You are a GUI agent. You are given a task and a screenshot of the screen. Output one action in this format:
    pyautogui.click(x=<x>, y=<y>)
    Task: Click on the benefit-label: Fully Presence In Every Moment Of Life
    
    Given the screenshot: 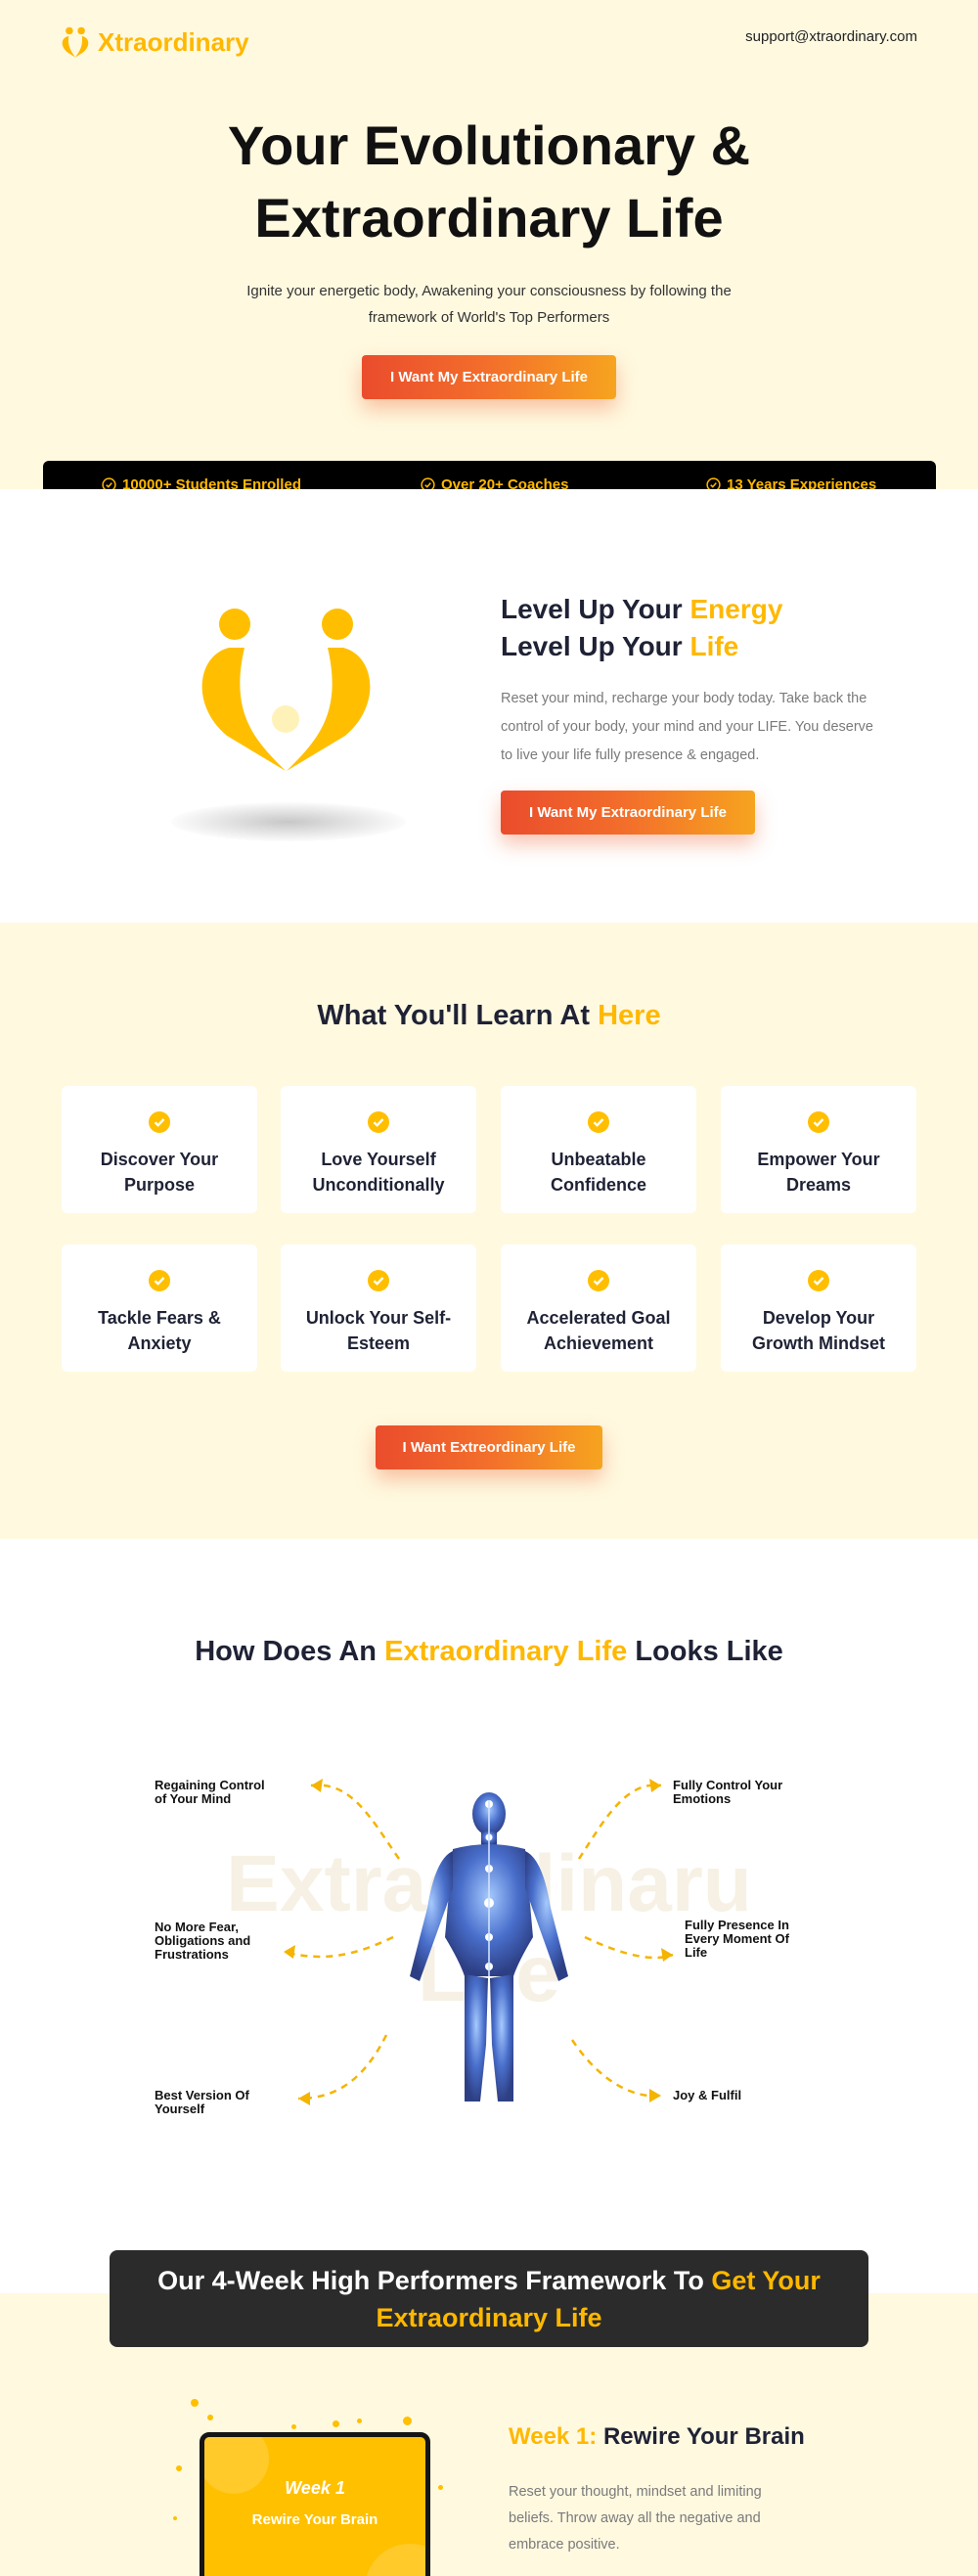 What is the action you would take?
    pyautogui.click(x=737, y=1939)
    